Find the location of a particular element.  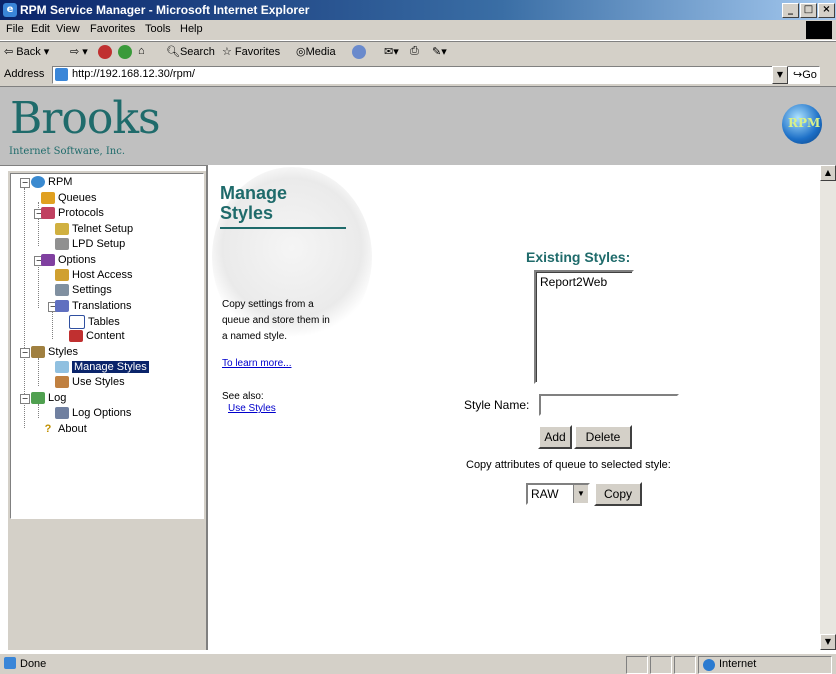

queues-icon is located at coordinates (48, 198).